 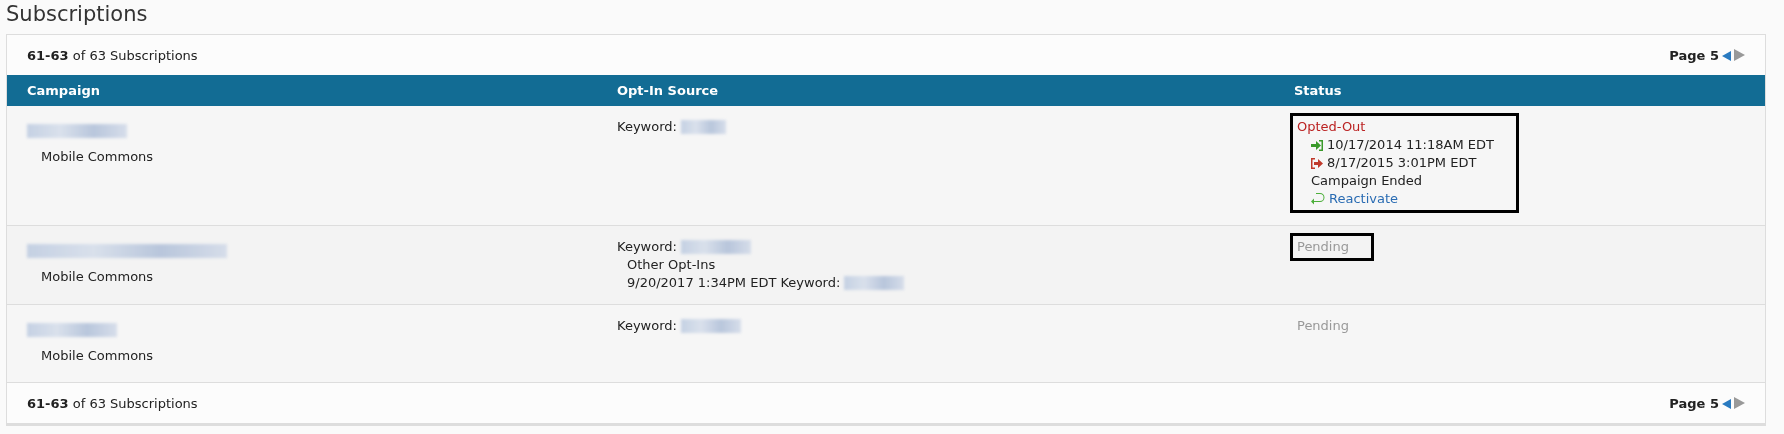 I want to click on reactivate-link: Reactivate, so click(x=1364, y=199).